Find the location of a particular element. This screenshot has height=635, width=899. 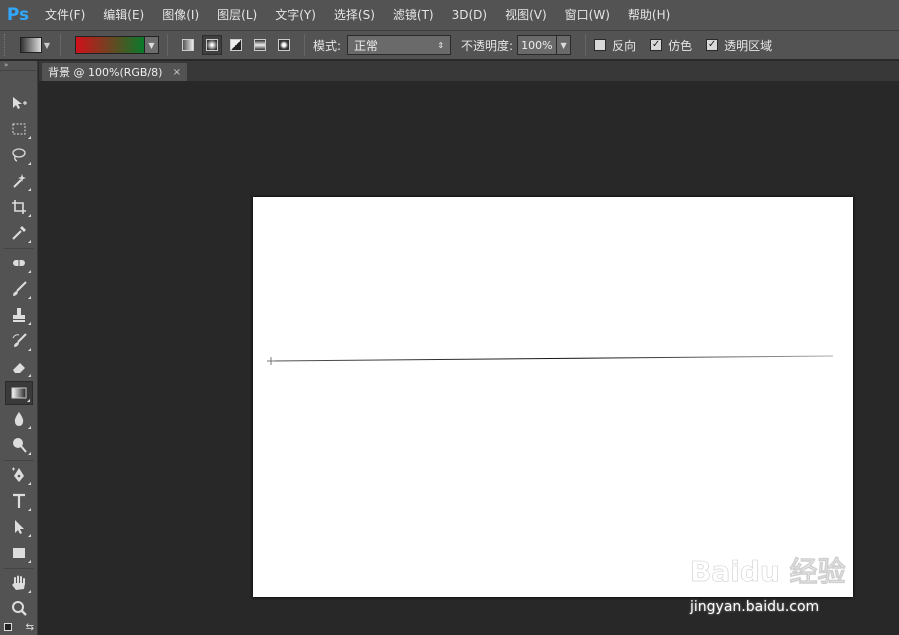

dither-checkbox-box: ✓ is located at coordinates (656, 45).